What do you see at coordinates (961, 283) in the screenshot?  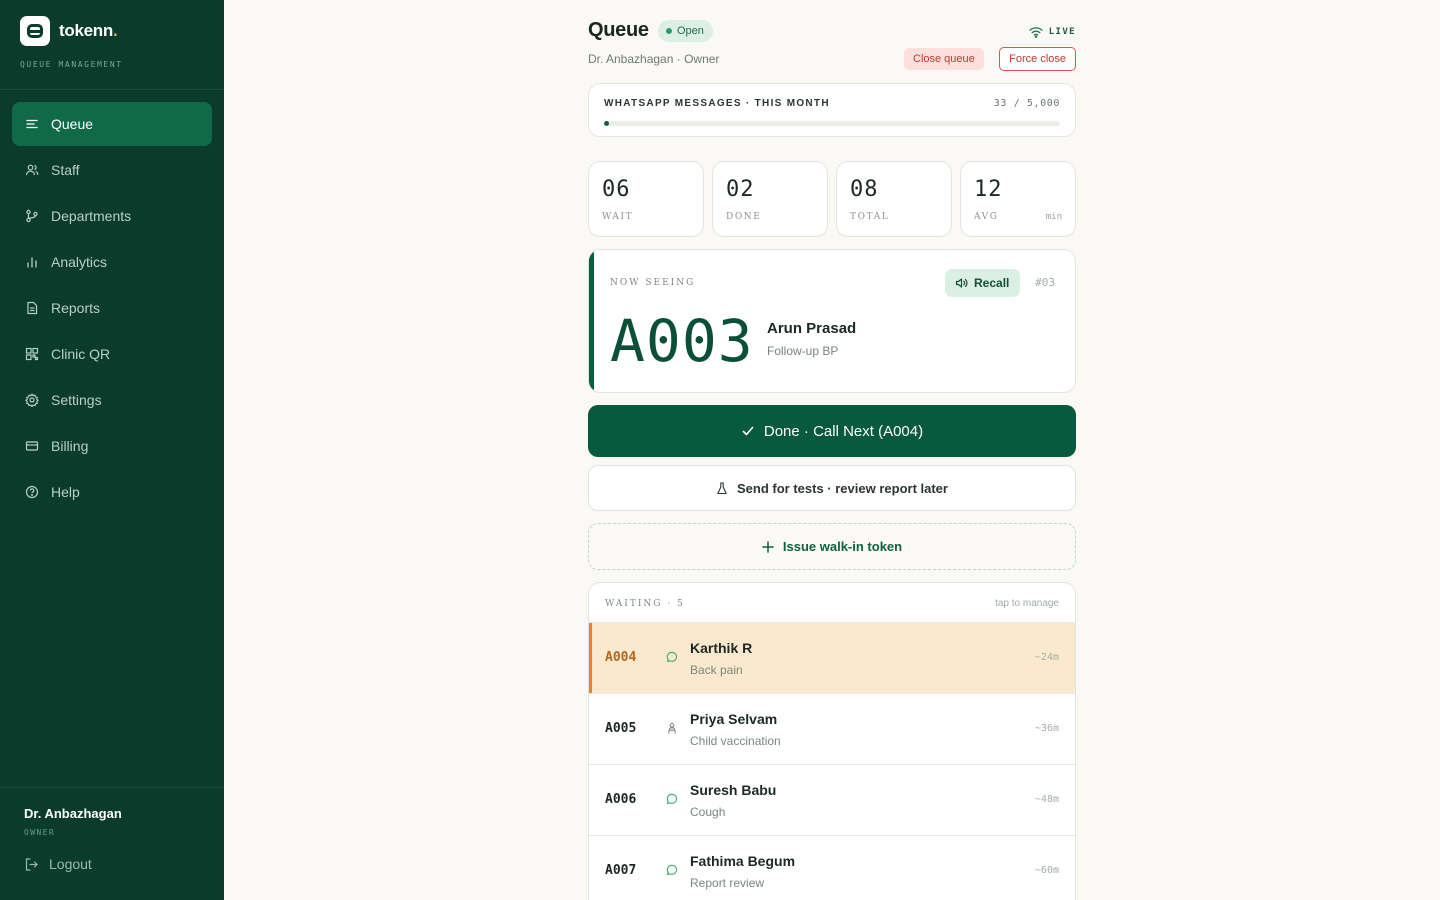 I see `speaker-icon` at bounding box center [961, 283].